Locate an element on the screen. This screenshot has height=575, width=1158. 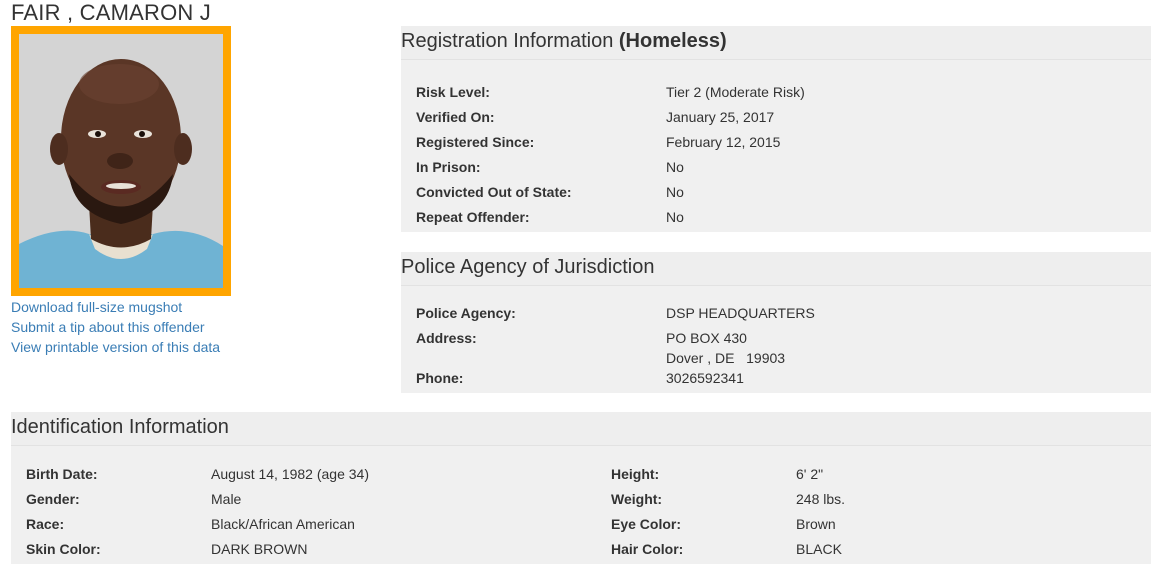
gender-value: Male is located at coordinates (226, 499).